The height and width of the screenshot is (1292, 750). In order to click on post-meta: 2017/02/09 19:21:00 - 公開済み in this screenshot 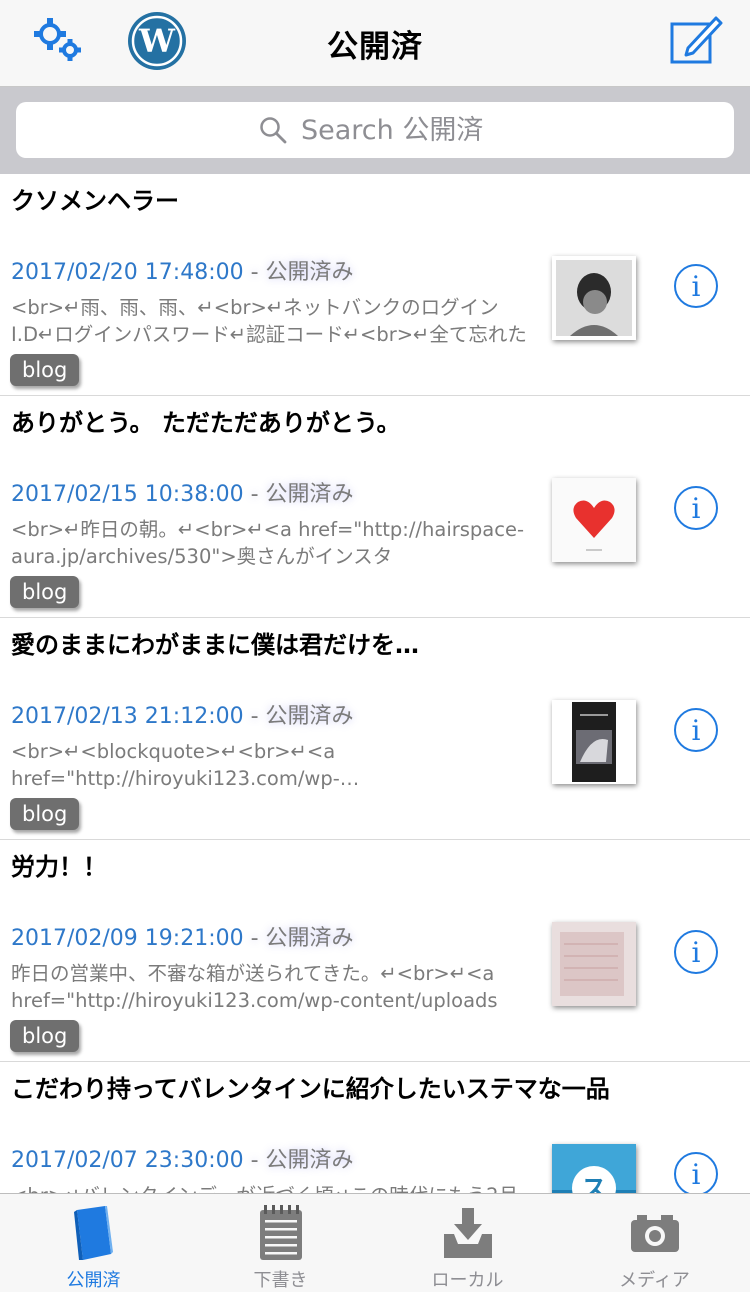, I will do `click(182, 939)`.